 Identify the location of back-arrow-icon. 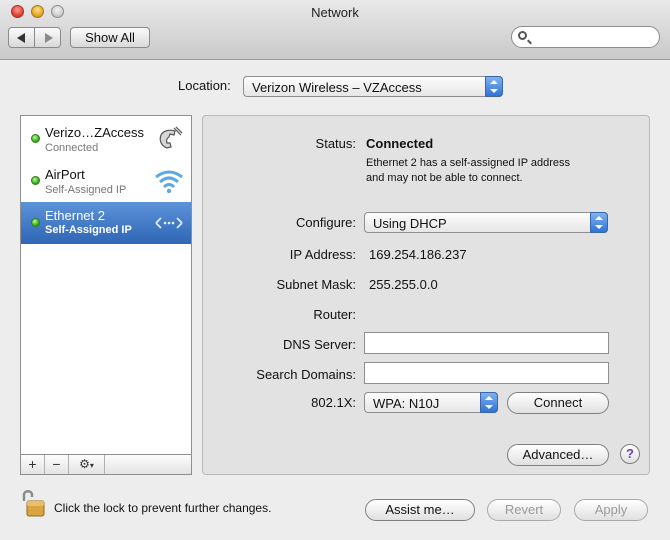
(21, 38).